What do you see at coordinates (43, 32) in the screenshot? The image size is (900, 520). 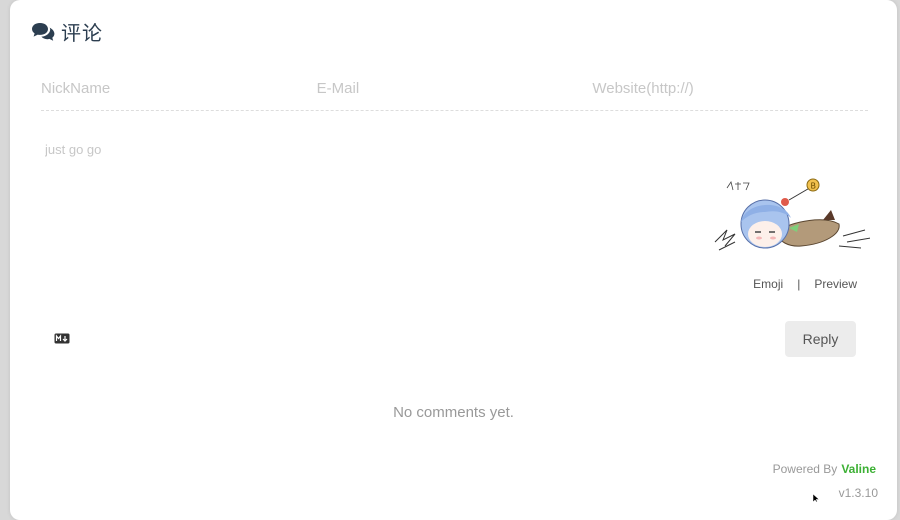 I see `comments-icon` at bounding box center [43, 32].